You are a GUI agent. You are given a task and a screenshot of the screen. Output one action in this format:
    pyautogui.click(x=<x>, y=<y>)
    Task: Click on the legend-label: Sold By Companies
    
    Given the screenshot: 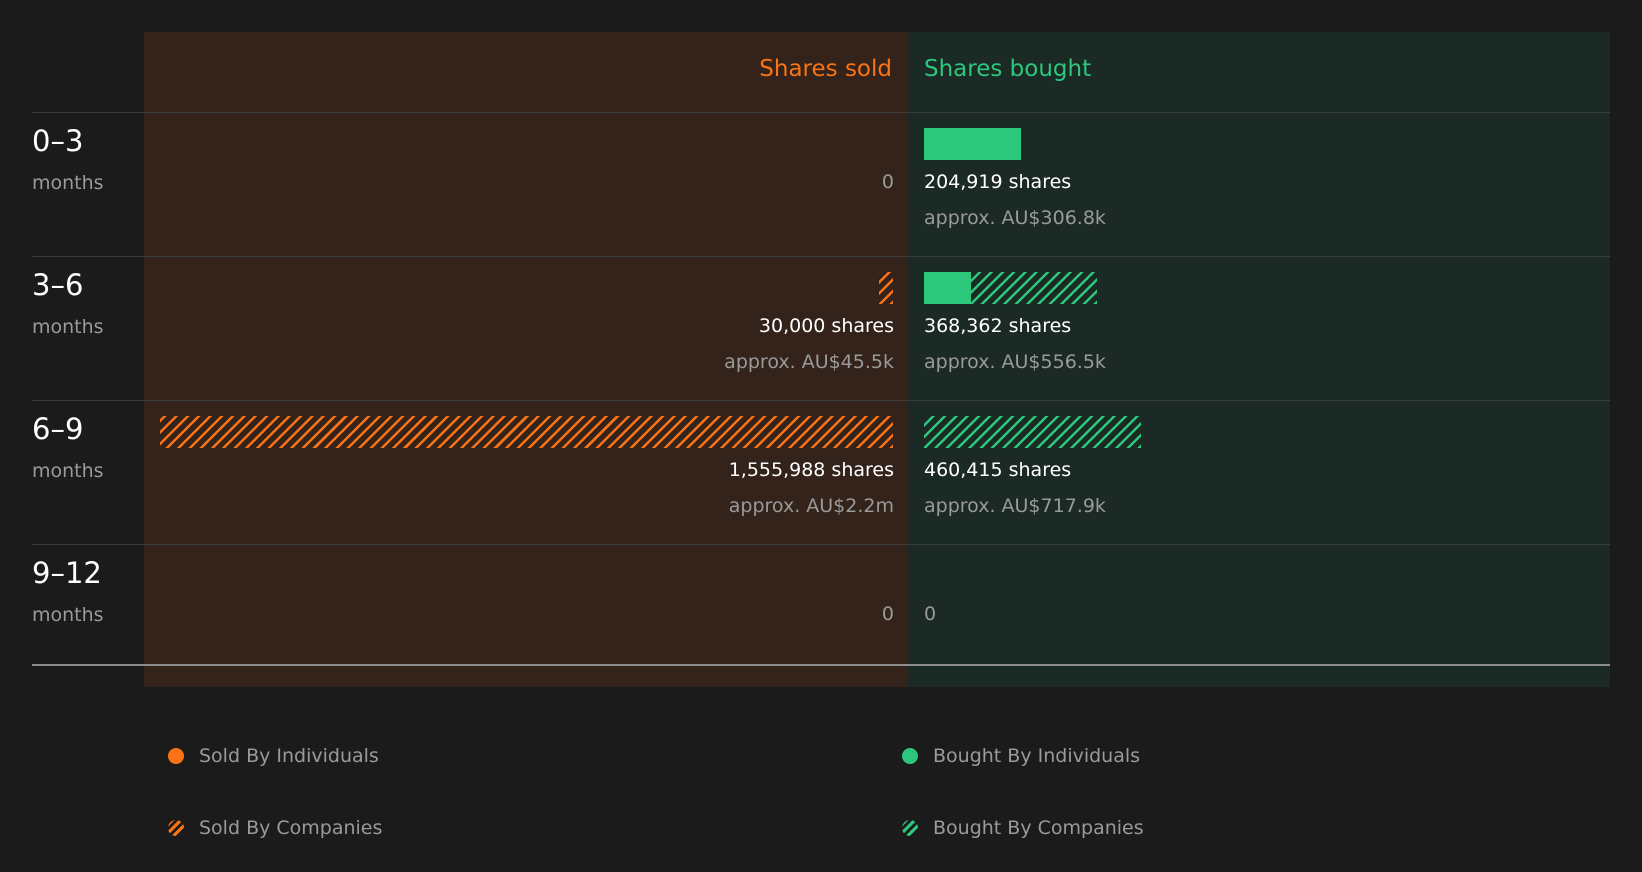 What is the action you would take?
    pyautogui.click(x=291, y=828)
    